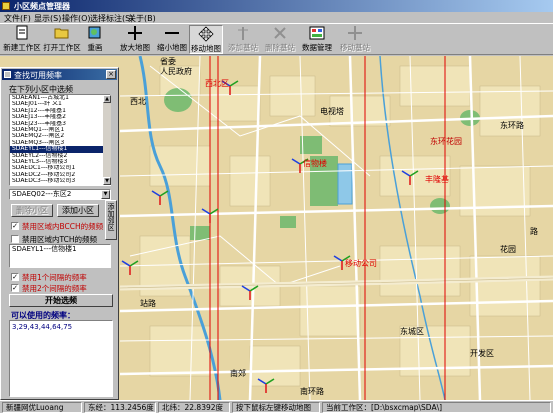 Image resolution: width=553 pixels, height=413 pixels. I want to click on map-label-station-road: 站路, so click(148, 303).